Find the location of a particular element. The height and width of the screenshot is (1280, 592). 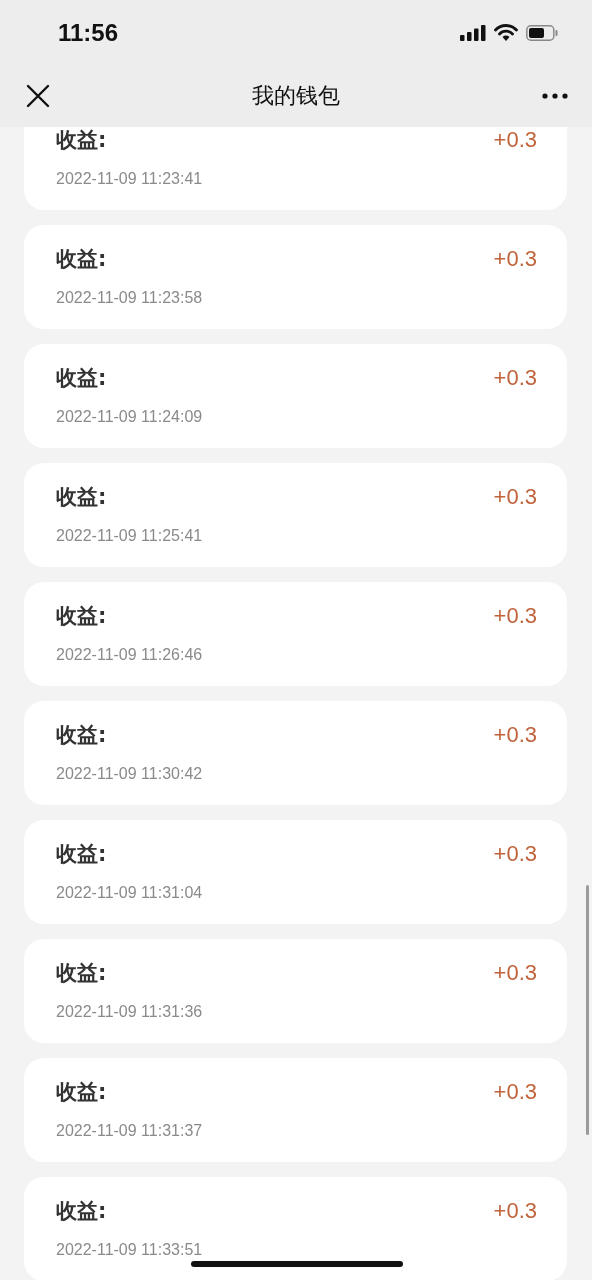

status-time: 11:56 is located at coordinates (88, 32).